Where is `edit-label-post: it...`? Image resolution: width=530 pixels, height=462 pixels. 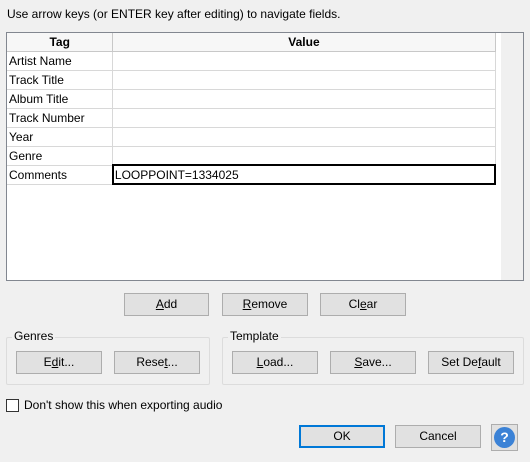
edit-label-post: it... is located at coordinates (66, 362).